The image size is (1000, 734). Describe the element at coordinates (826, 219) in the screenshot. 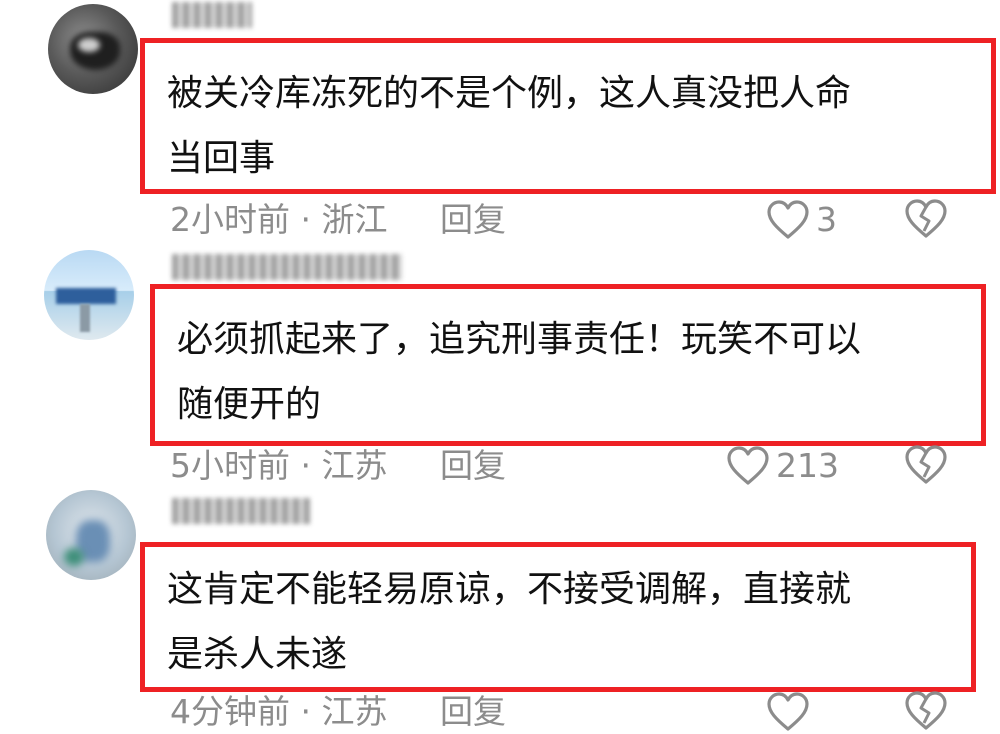

I see `like-count: 3` at that location.